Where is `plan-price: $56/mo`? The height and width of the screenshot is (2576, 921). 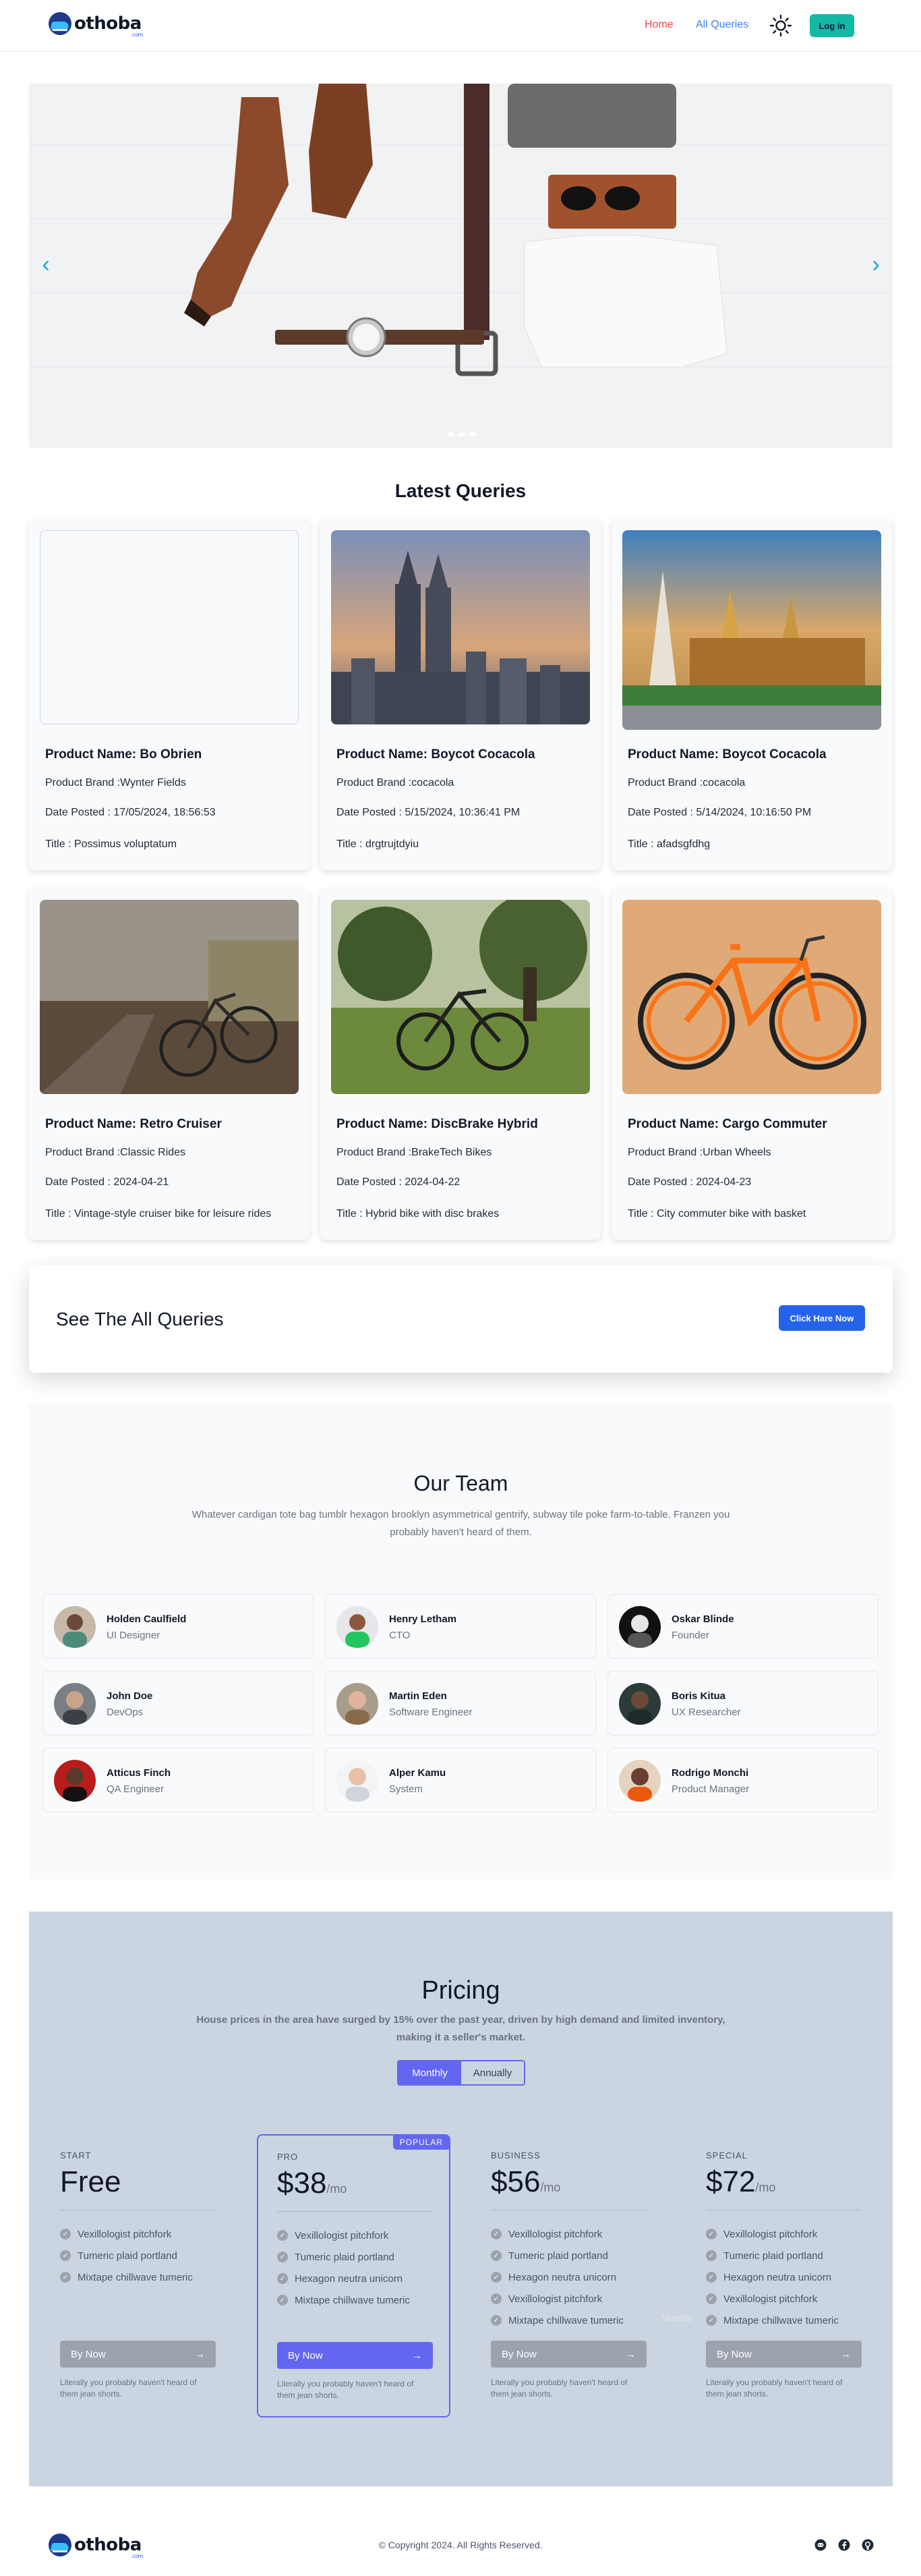
plan-price: $56/mo is located at coordinates (526, 2181).